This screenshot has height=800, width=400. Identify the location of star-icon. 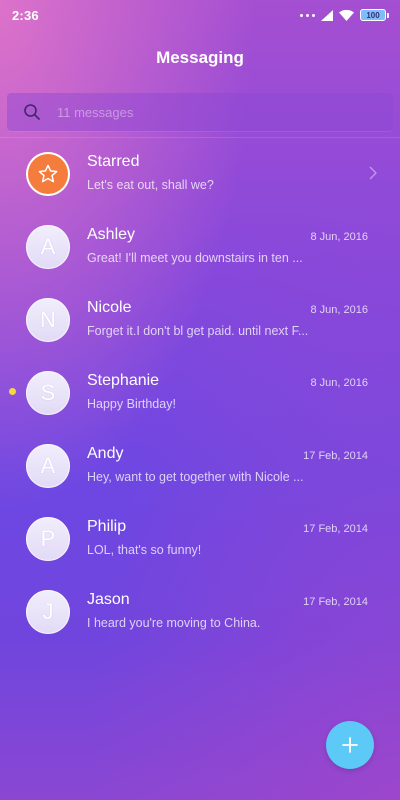
(48, 173).